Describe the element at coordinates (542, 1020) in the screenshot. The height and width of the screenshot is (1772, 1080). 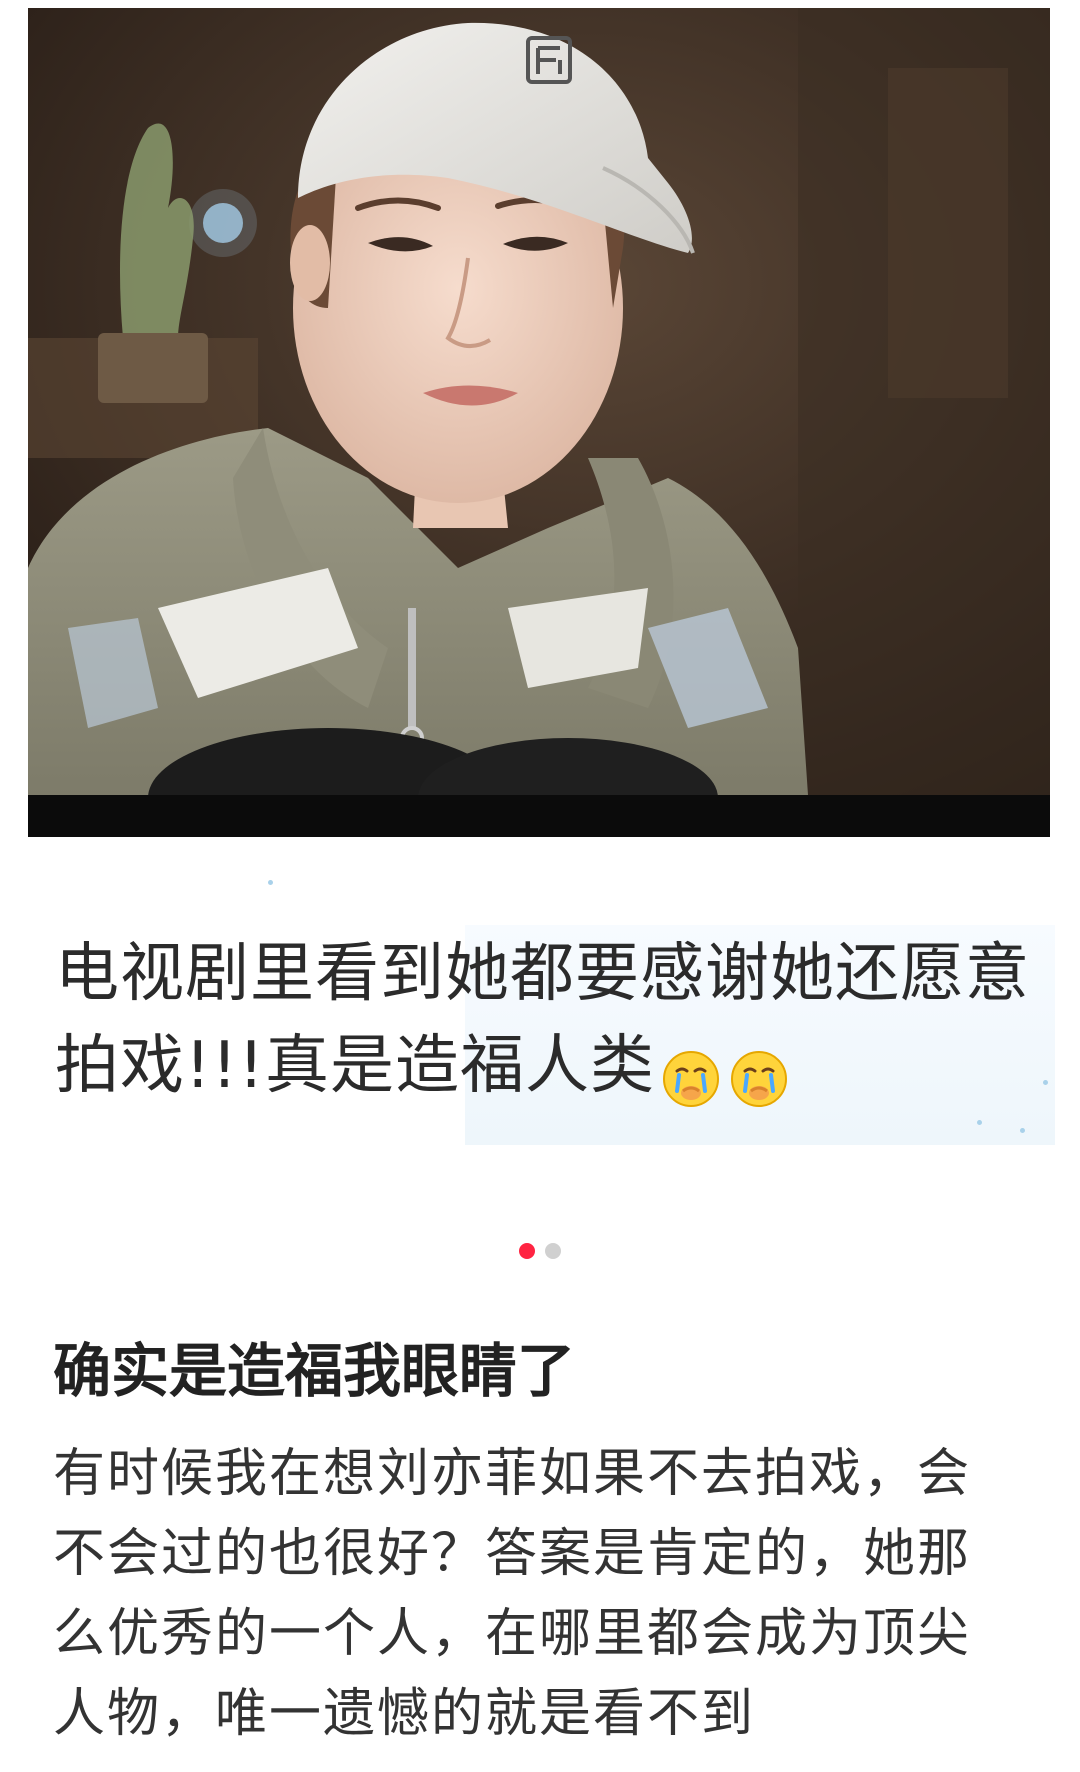
I see `image-caption-text: 电视剧里看到她都要感谢她还愿意拍戏!!!真是造福人类` at that location.